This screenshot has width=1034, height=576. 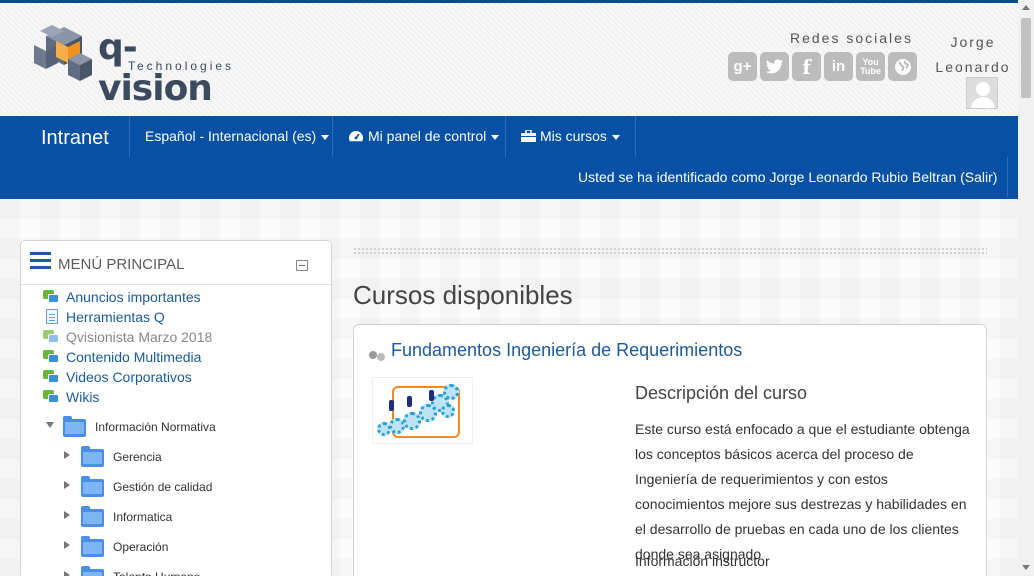 What do you see at coordinates (463, 295) in the screenshot?
I see `page-title: Cursos disponibles` at bounding box center [463, 295].